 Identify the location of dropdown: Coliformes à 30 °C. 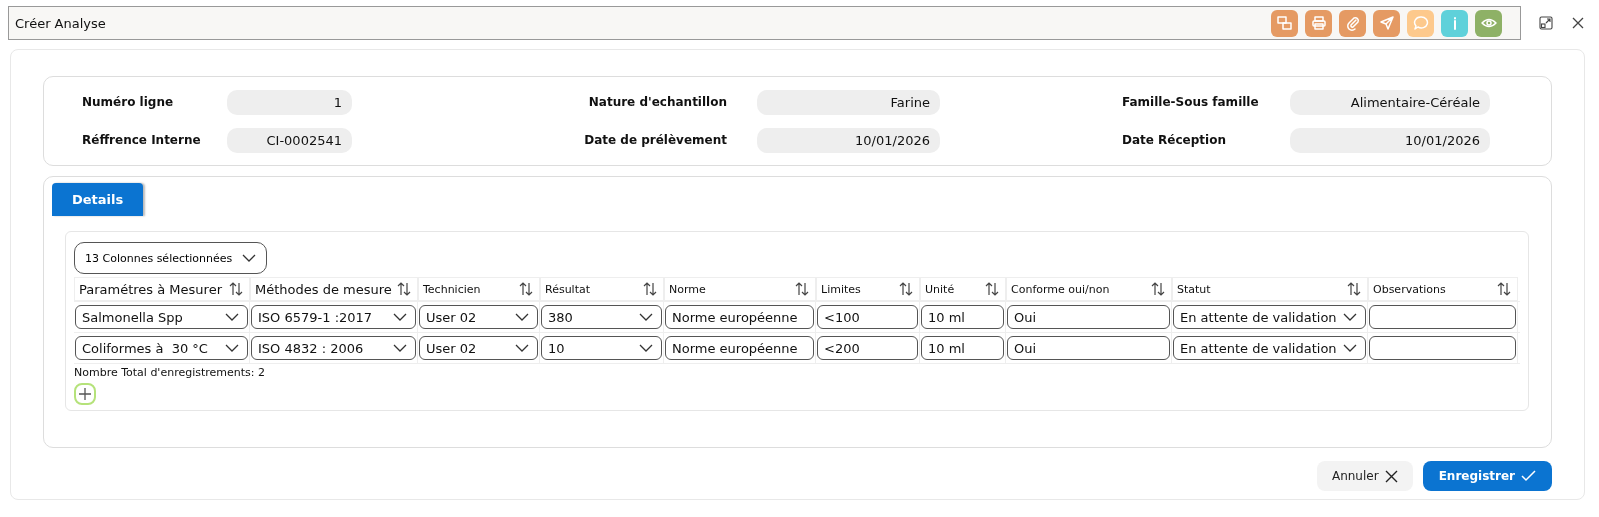
(161, 348).